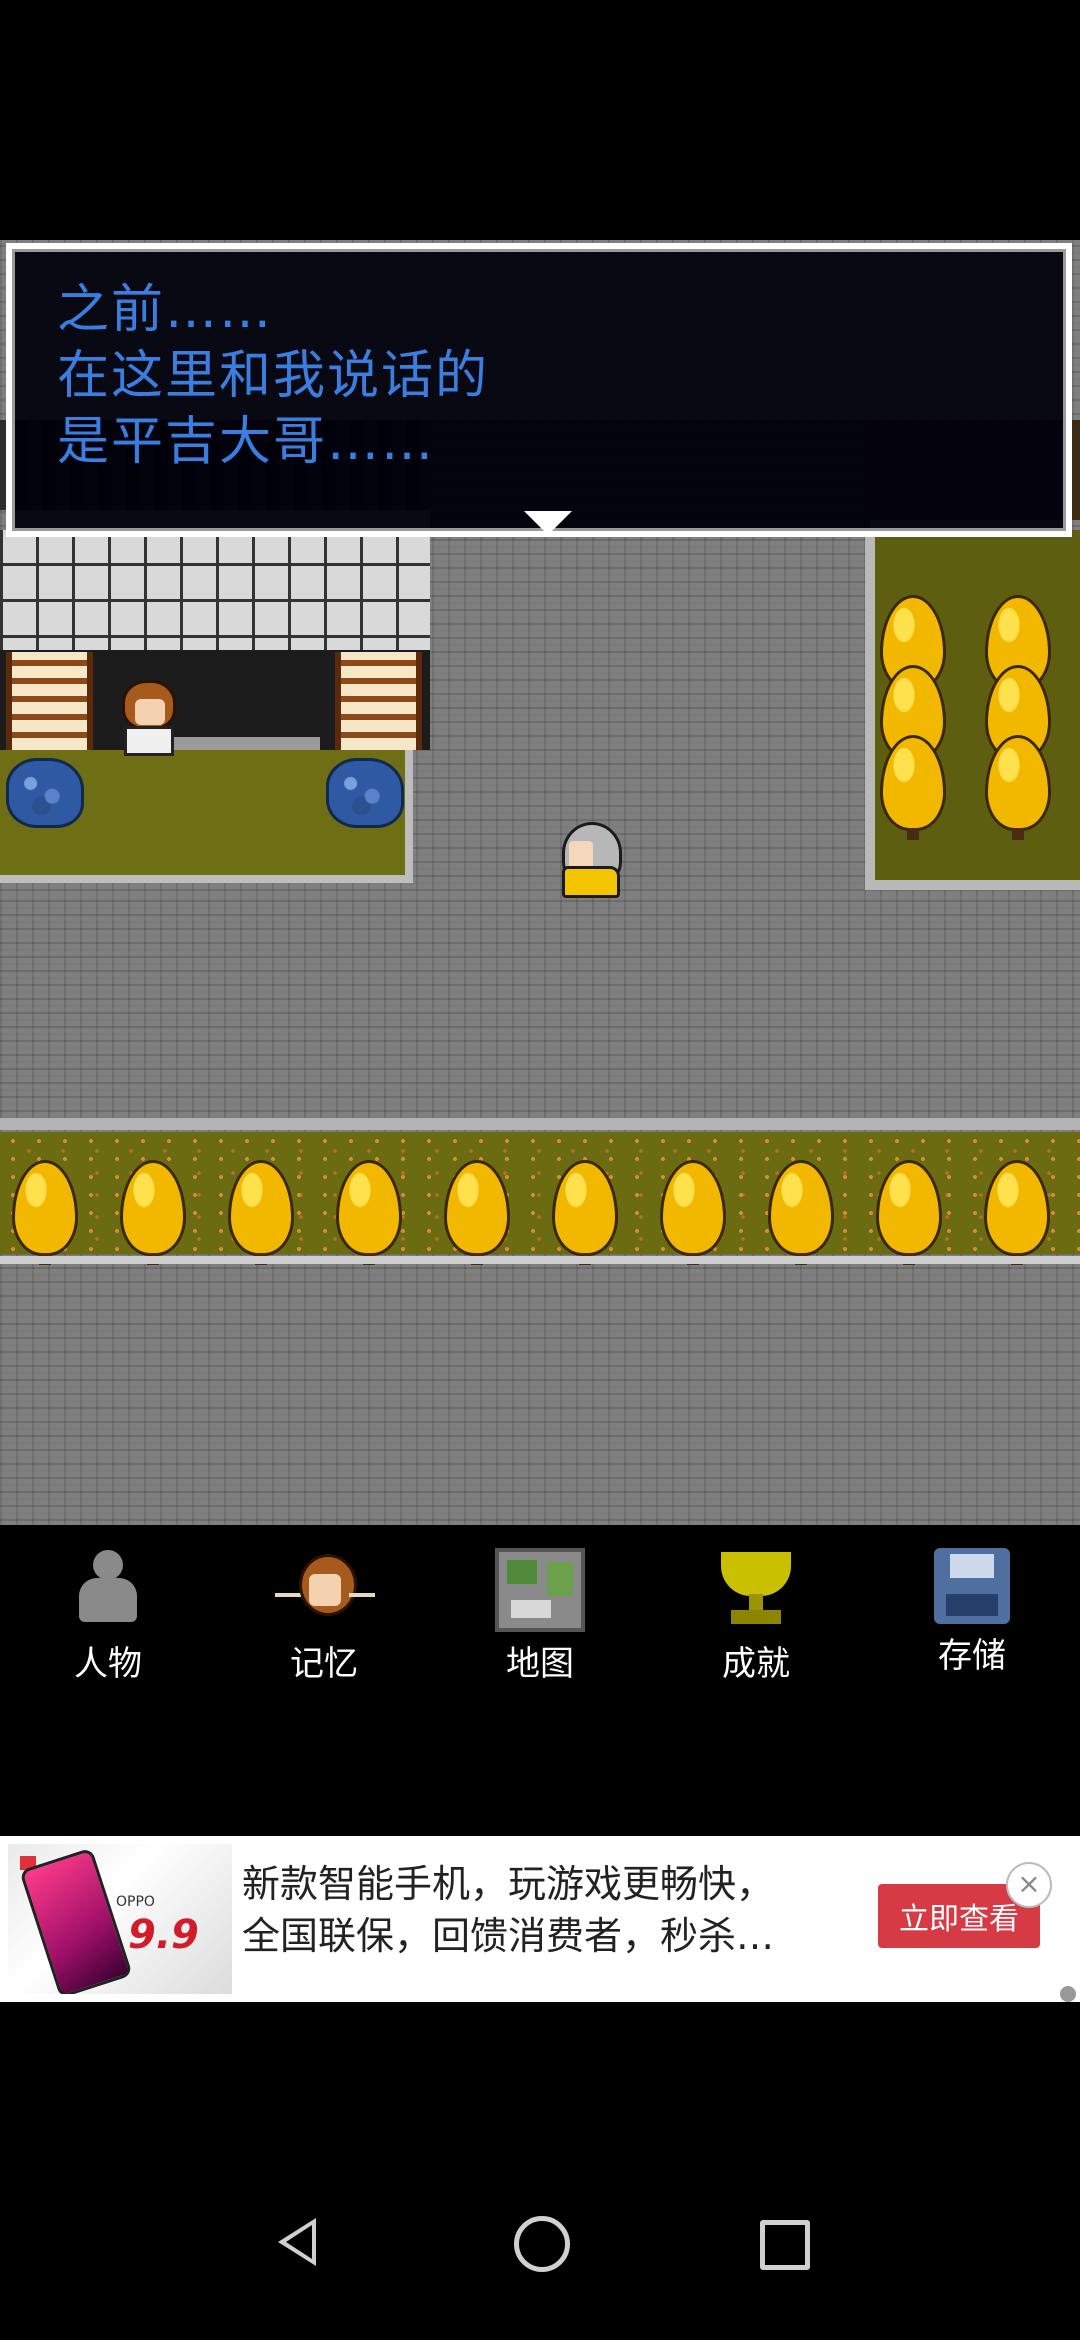 This screenshot has height=2340, width=1080. Describe the element at coordinates (108, 1664) in the screenshot. I see `menu-characters-label: 人物` at that location.